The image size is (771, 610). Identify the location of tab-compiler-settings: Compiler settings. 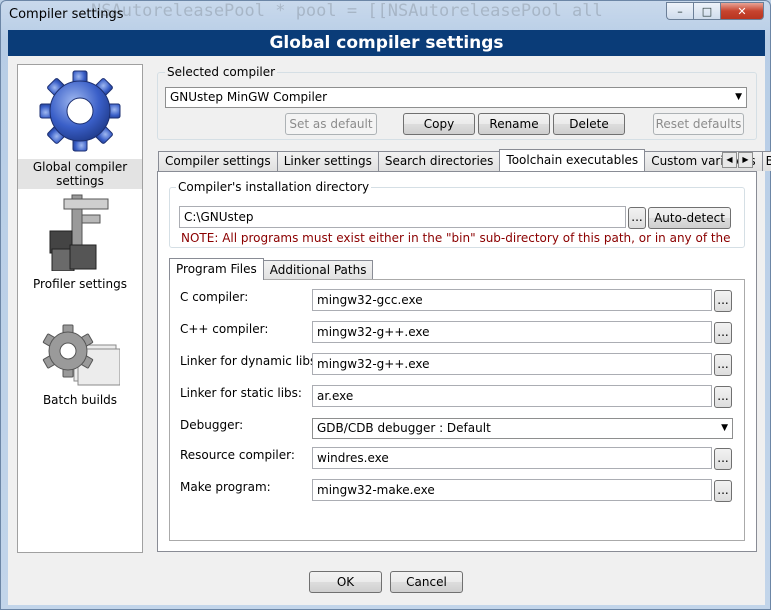
(218, 161).